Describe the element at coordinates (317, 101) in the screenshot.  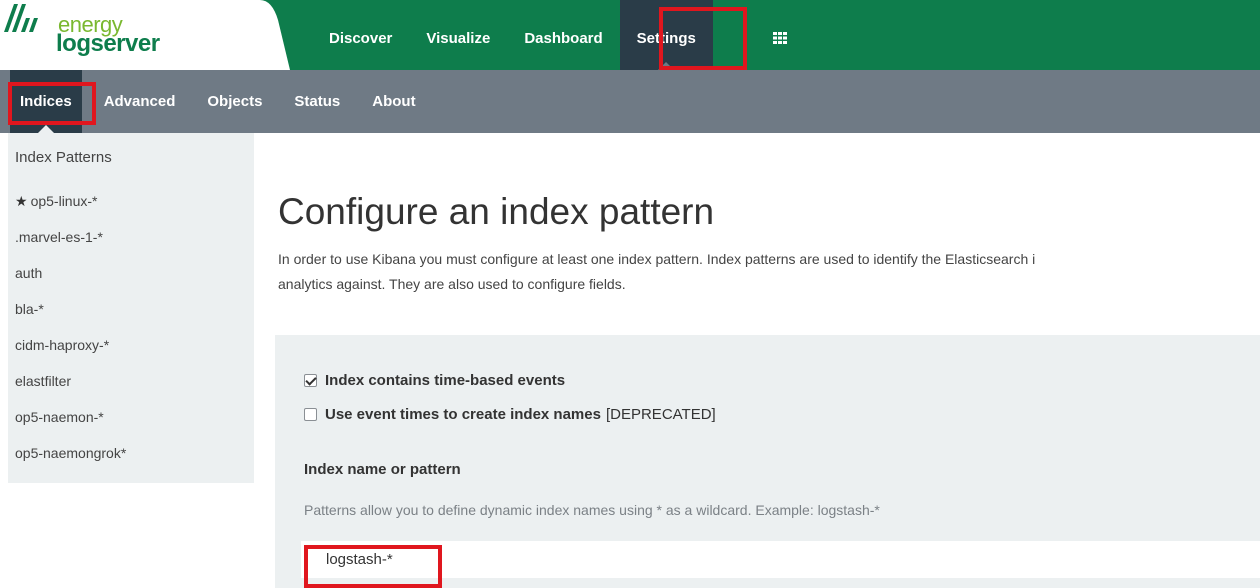
I see `tab-status: Status` at that location.